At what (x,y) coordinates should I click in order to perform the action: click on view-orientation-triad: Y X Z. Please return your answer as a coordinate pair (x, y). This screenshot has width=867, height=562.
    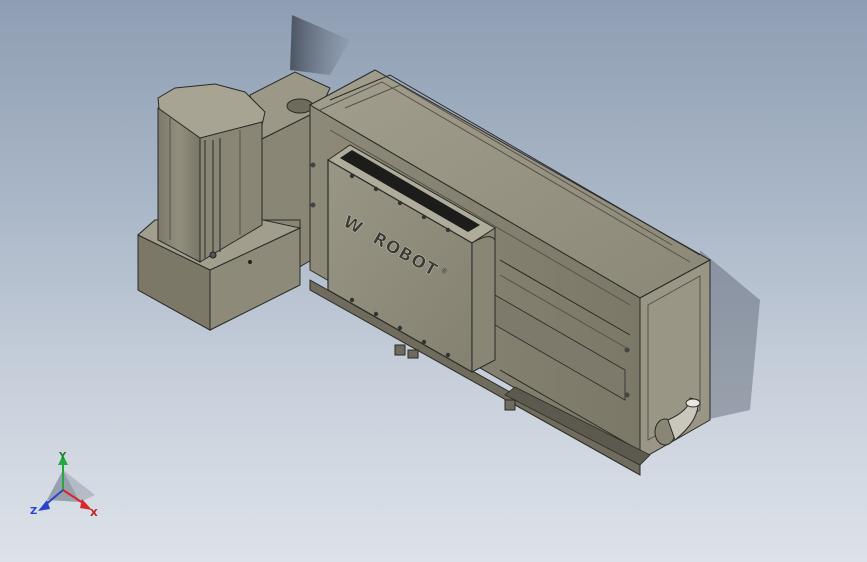
    Looking at the image, I should click on (64, 485).